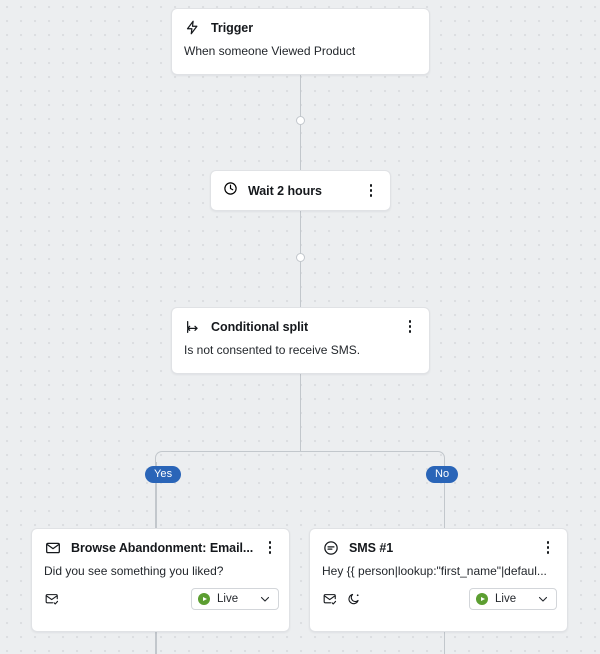  What do you see at coordinates (161, 457) in the screenshot?
I see `connector-corner-left` at bounding box center [161, 457].